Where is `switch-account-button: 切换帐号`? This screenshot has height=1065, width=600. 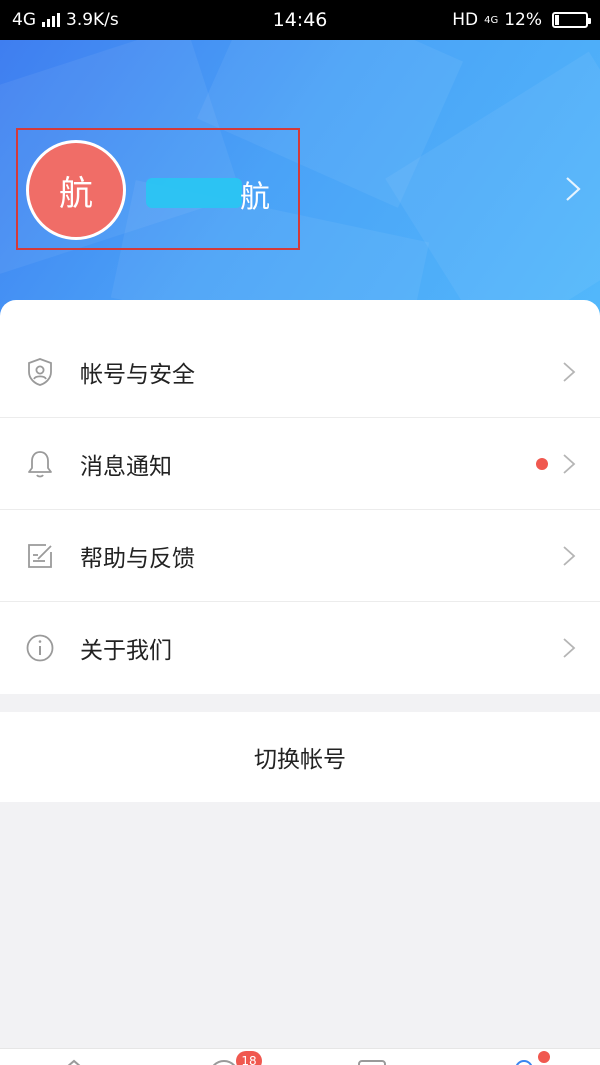 switch-account-button: 切换帐号 is located at coordinates (300, 757).